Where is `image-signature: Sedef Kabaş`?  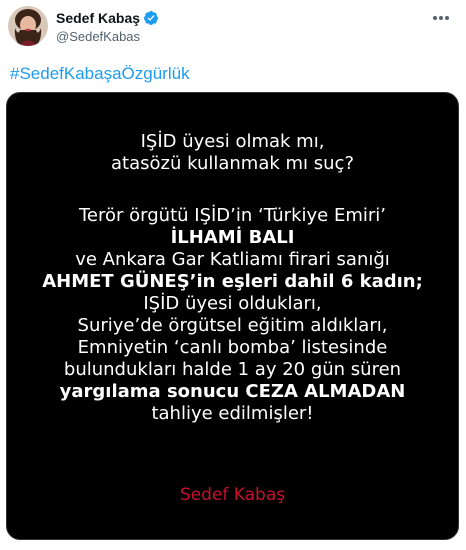 image-signature: Sedef Kabaş is located at coordinates (232, 495).